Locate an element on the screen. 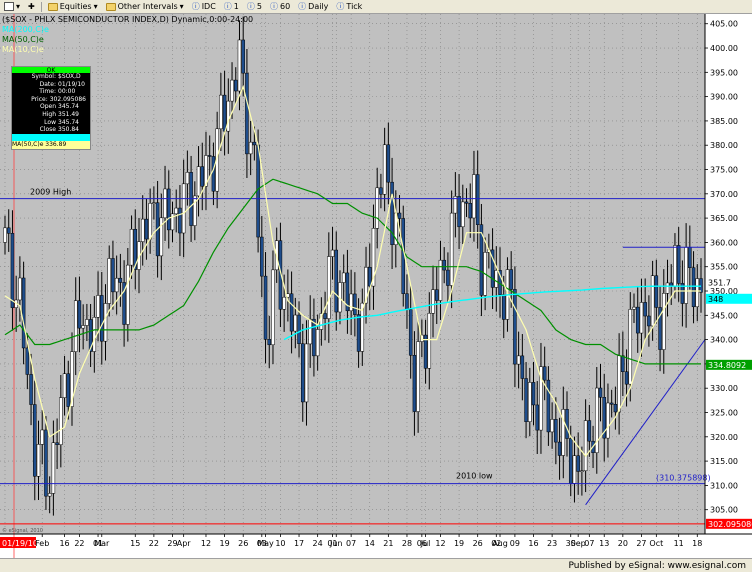 The image size is (752, 572). x-tick-label: 14 is located at coordinates (370, 543).